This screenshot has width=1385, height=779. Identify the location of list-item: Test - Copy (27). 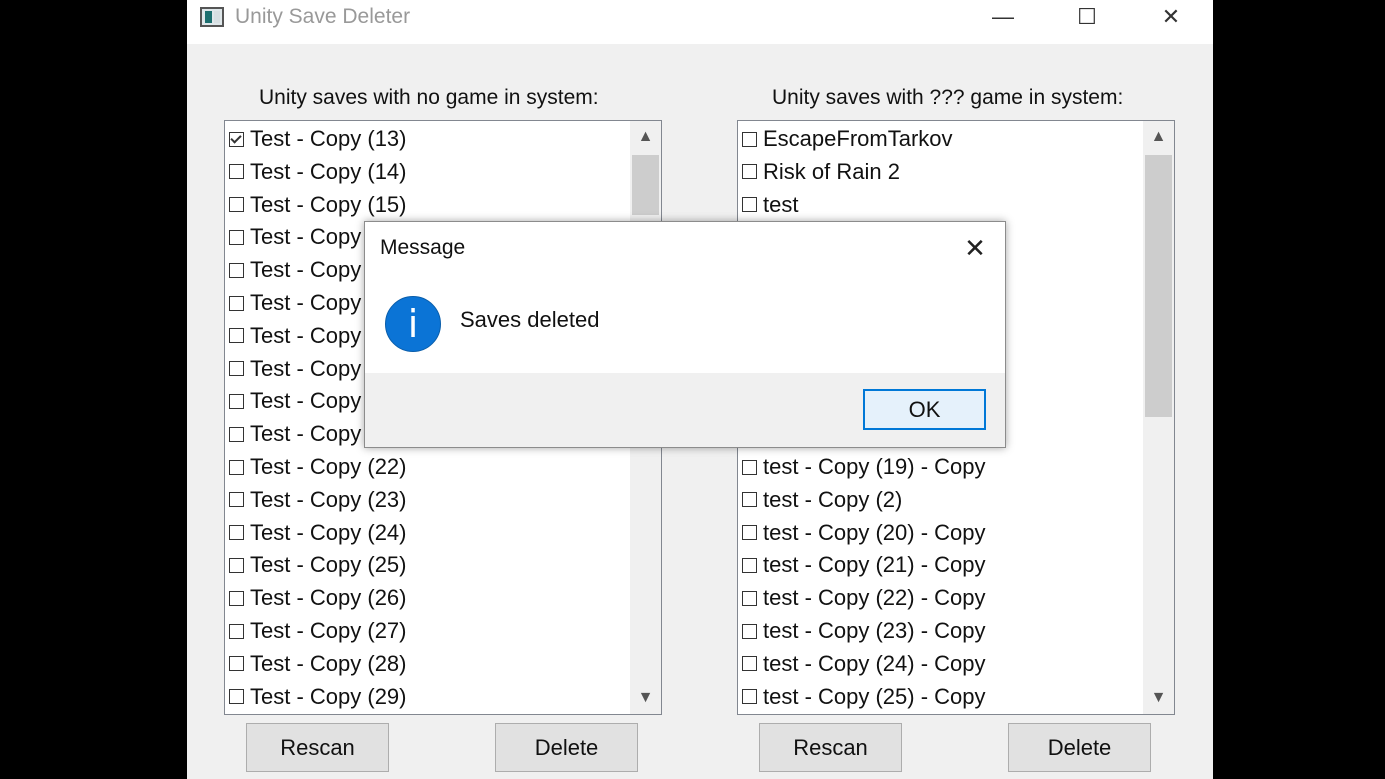
(318, 631).